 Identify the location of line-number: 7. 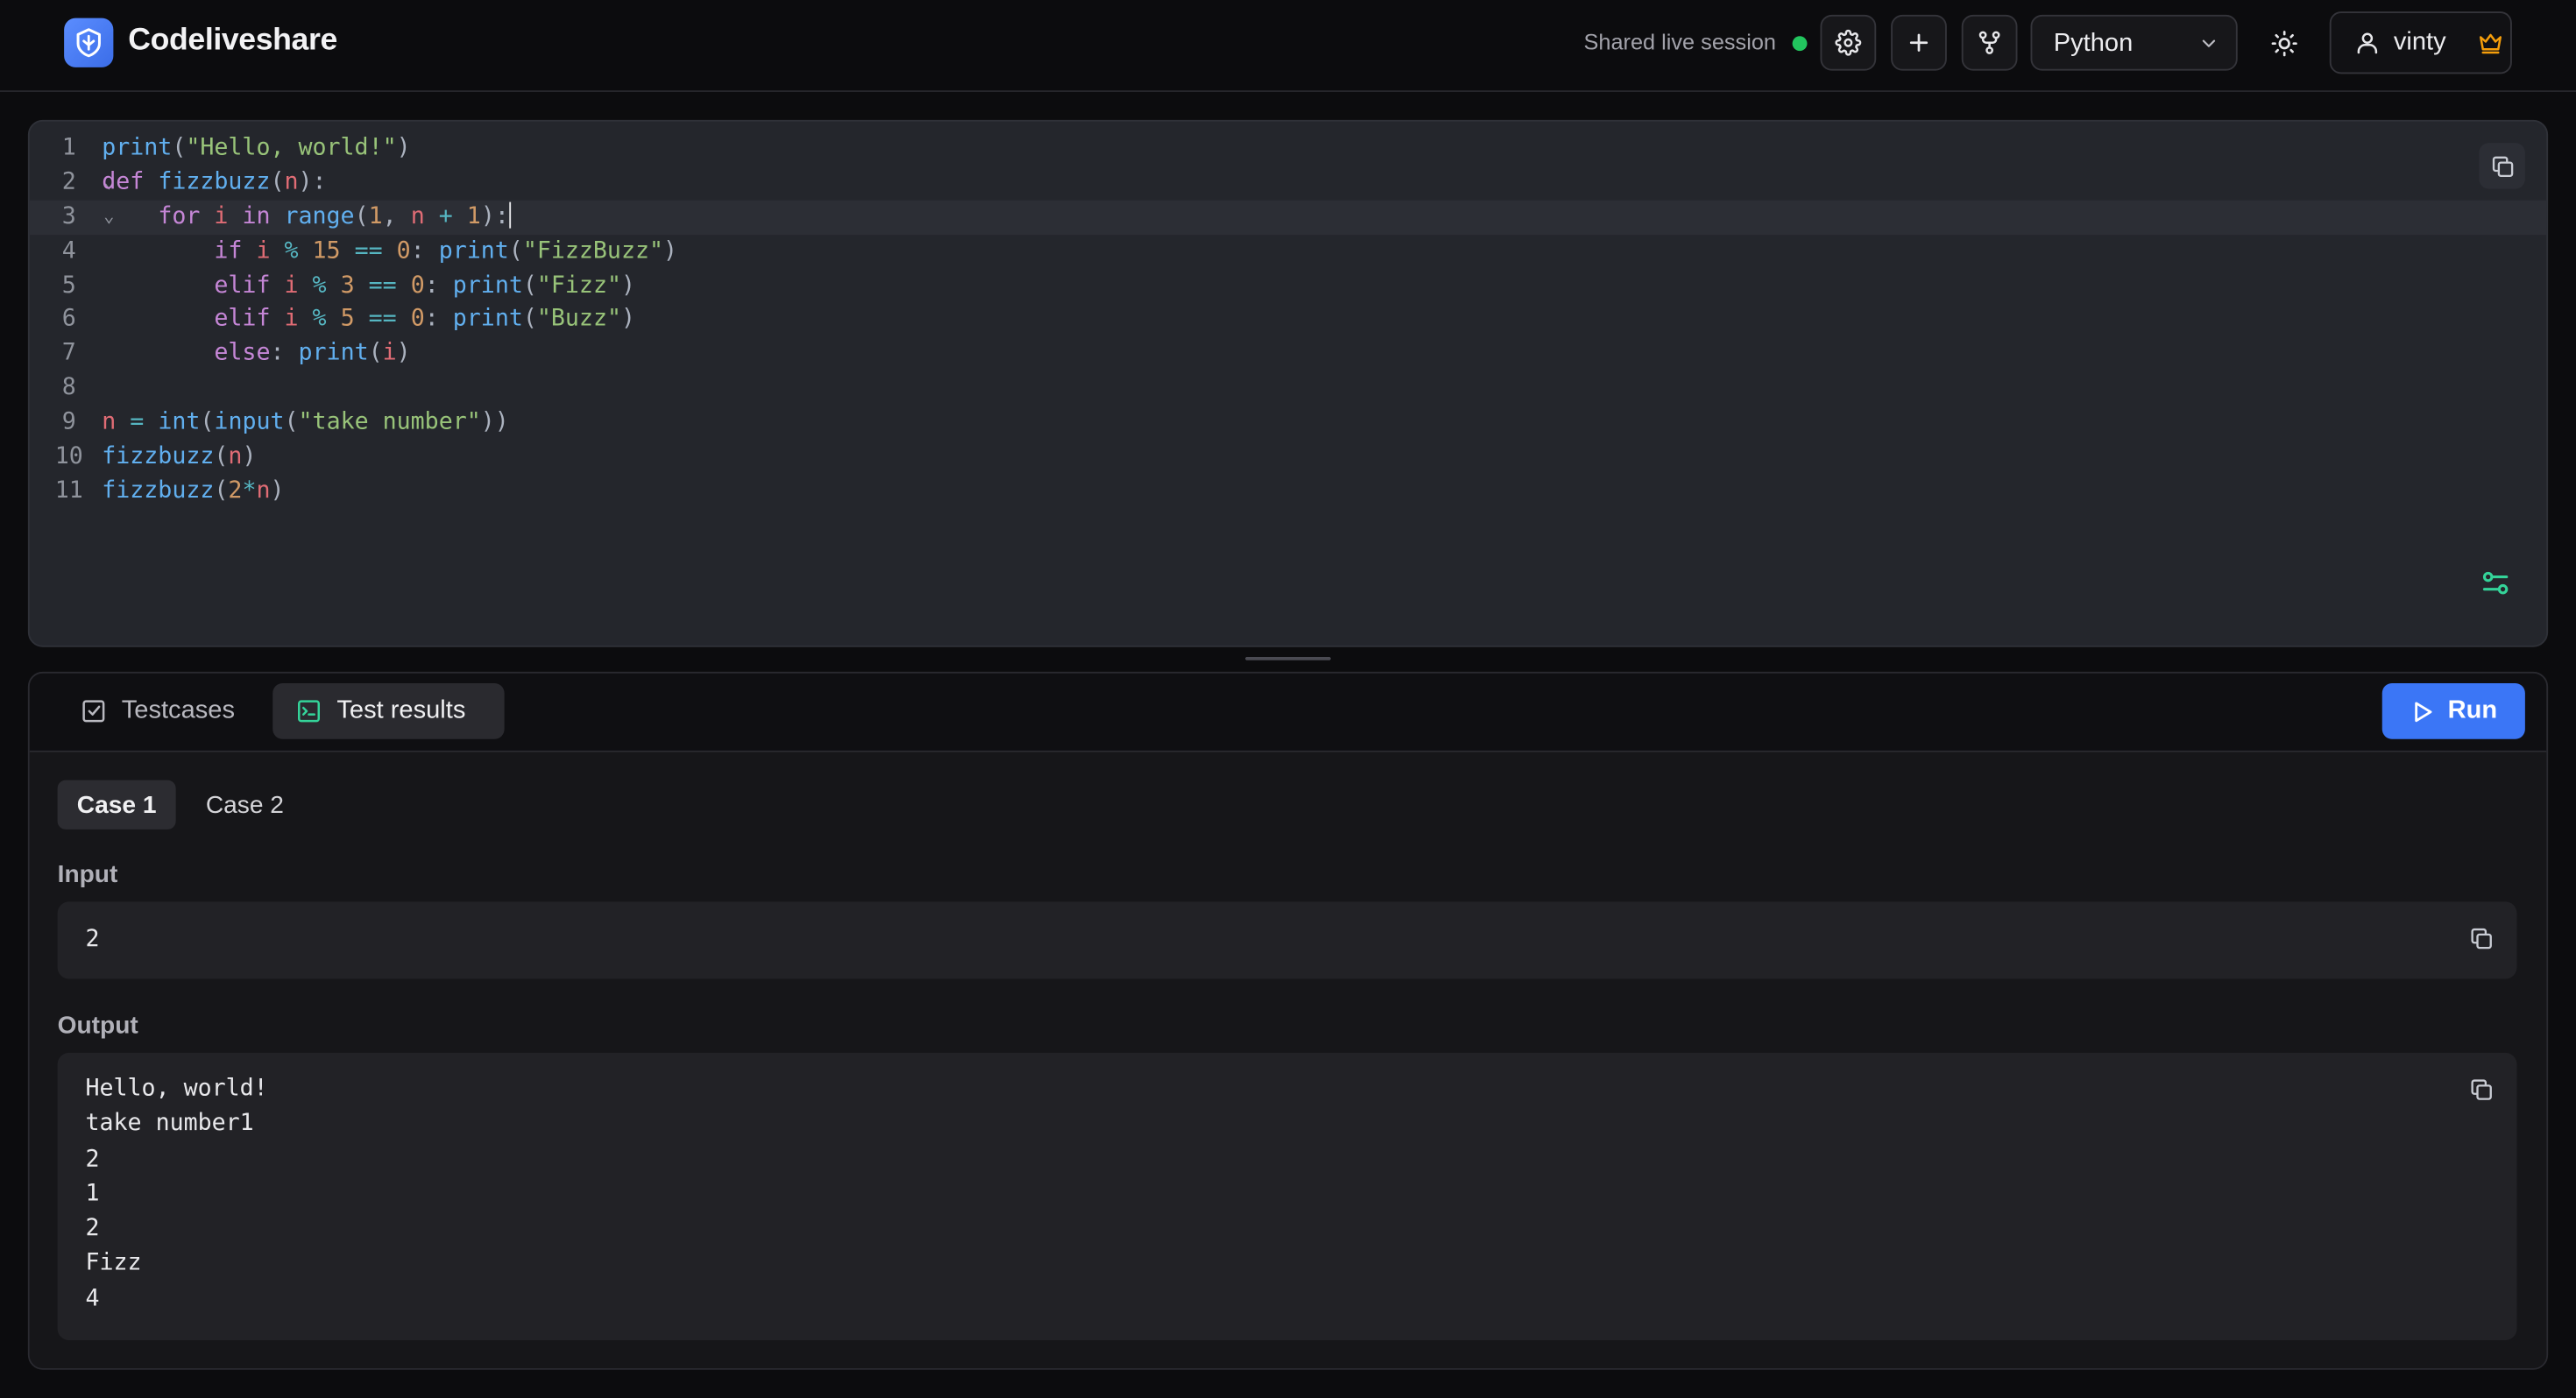
(68, 353).